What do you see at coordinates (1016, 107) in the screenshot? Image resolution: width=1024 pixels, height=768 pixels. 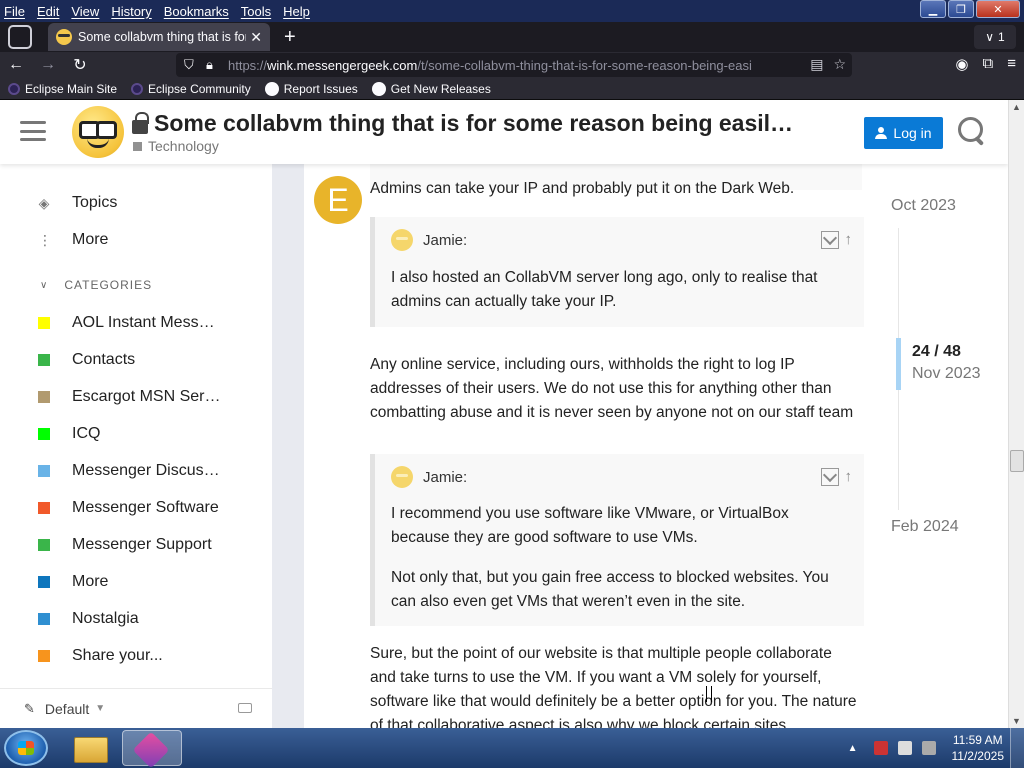 I see `scroll-up-icon: ▲` at bounding box center [1016, 107].